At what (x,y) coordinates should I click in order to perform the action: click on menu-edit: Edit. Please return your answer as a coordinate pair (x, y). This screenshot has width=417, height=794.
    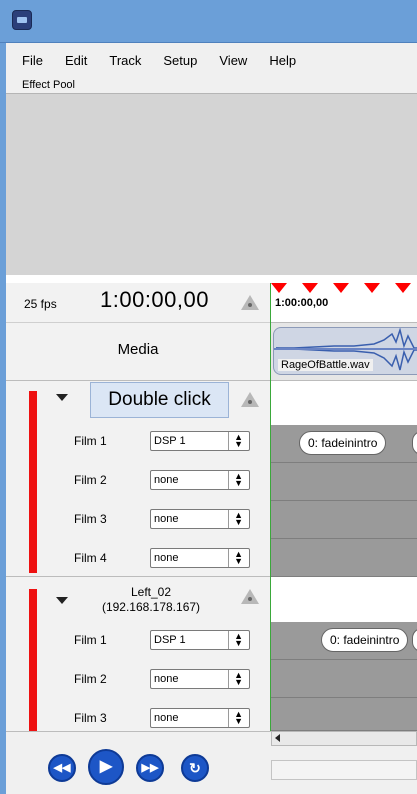
    Looking at the image, I should click on (76, 60).